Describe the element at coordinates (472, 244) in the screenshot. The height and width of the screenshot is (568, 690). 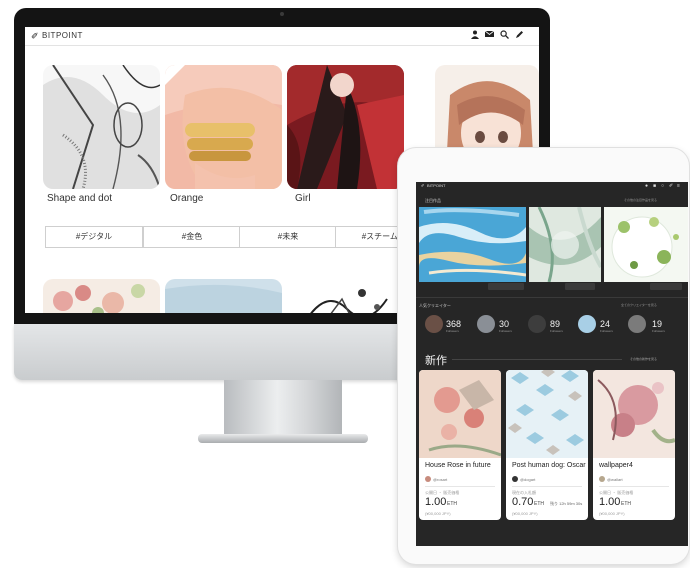
I see `pickup-artwork-ocean` at that location.